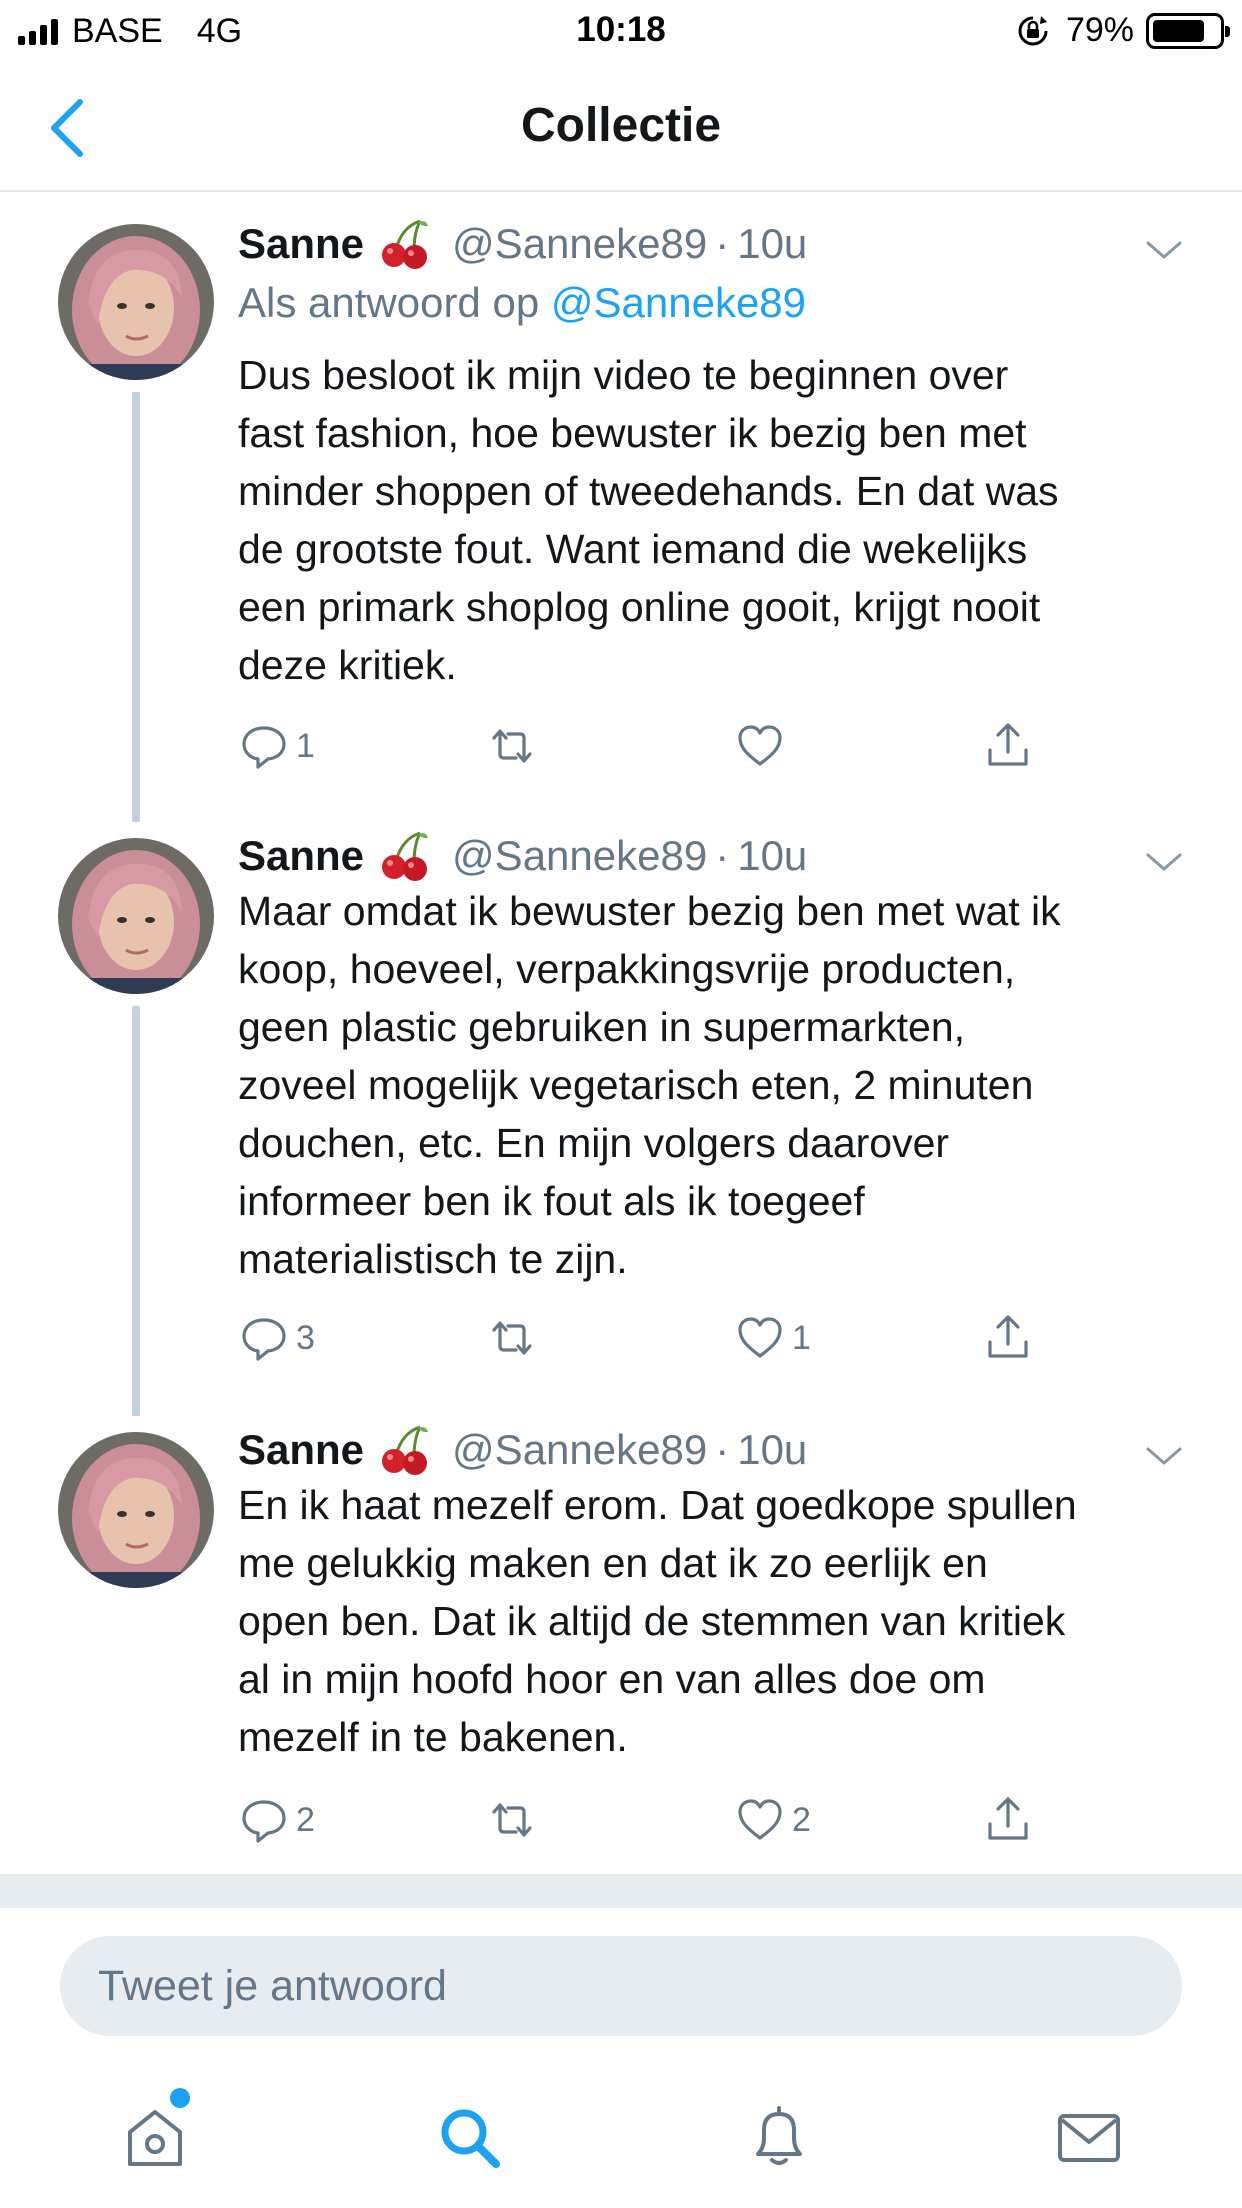 The image size is (1242, 2208). I want to click on page-title: Collectie, so click(621, 125).